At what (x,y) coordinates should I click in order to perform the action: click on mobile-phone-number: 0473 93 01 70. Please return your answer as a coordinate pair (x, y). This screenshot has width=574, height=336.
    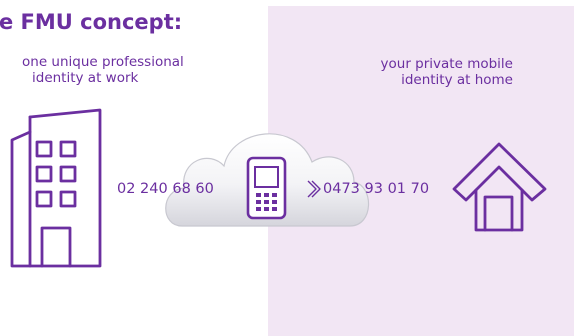
    Looking at the image, I should click on (376, 189).